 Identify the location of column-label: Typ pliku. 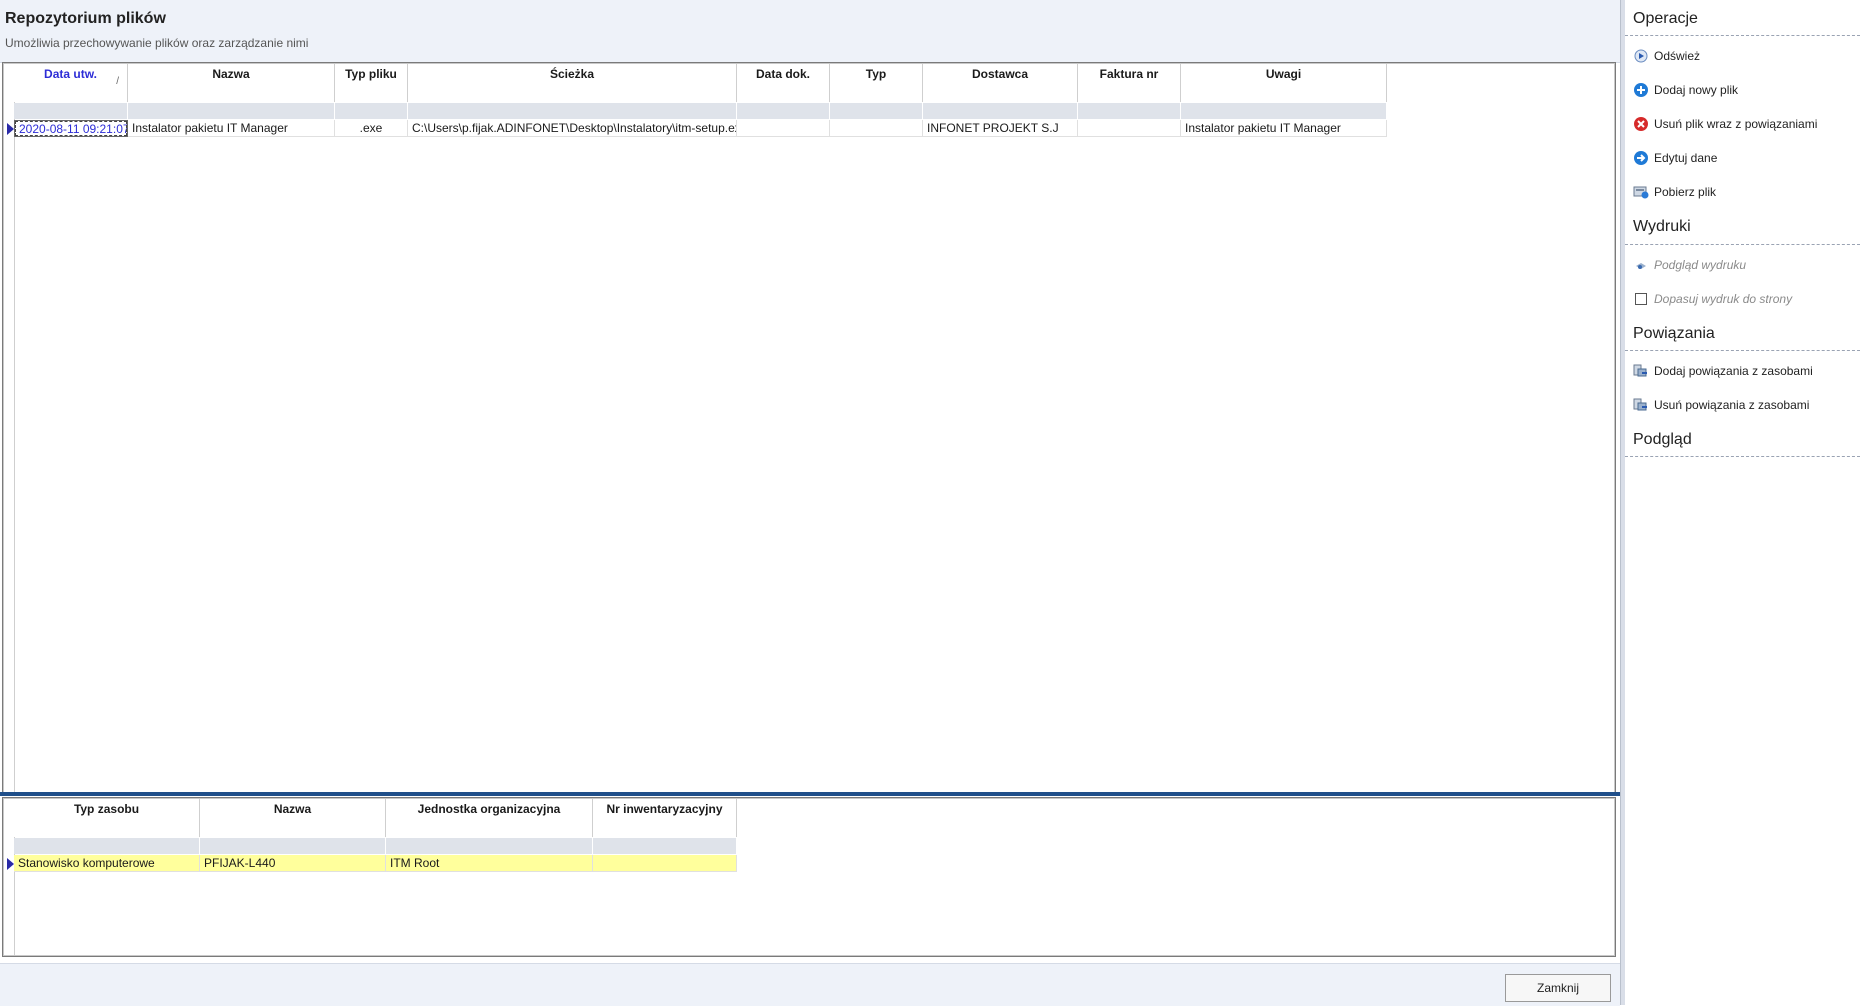
(371, 74).